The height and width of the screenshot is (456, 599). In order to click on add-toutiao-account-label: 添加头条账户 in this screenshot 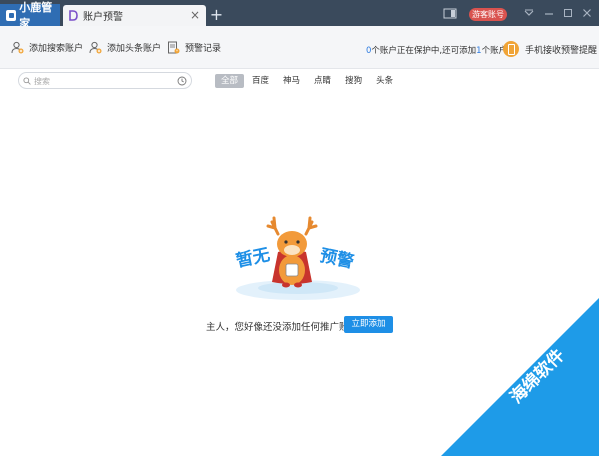, I will do `click(134, 48)`.